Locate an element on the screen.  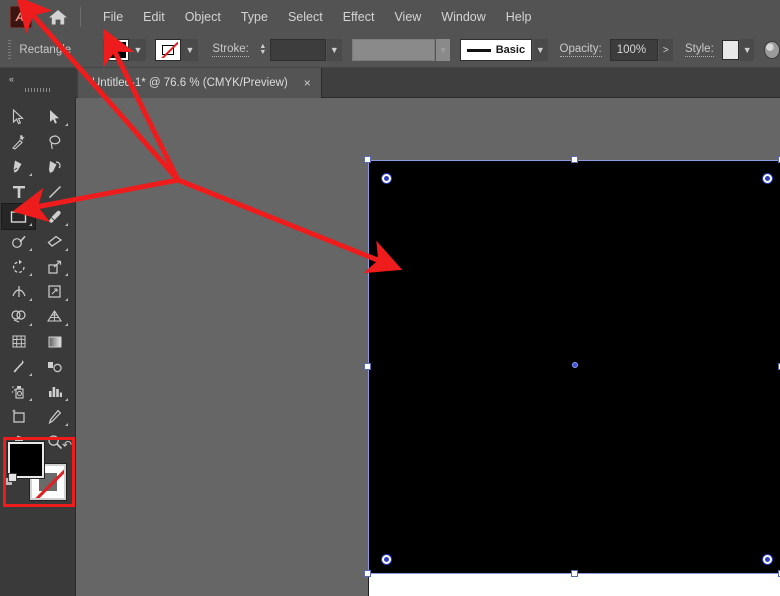
rectangle-tool is located at coordinates (18, 216).